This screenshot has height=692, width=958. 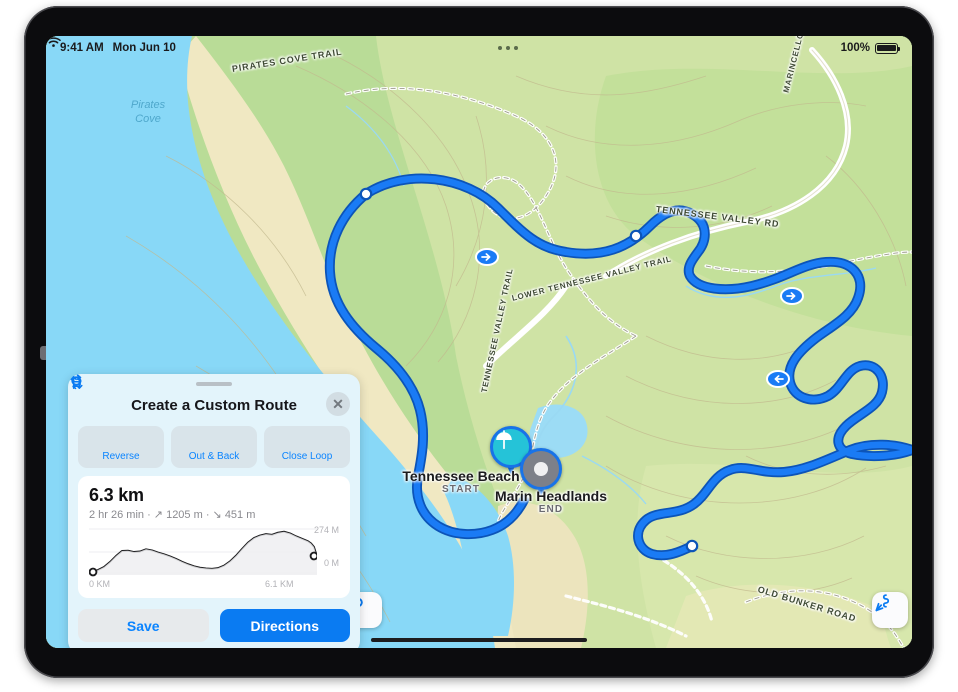 I want to click on save-button: Save, so click(x=143, y=625).